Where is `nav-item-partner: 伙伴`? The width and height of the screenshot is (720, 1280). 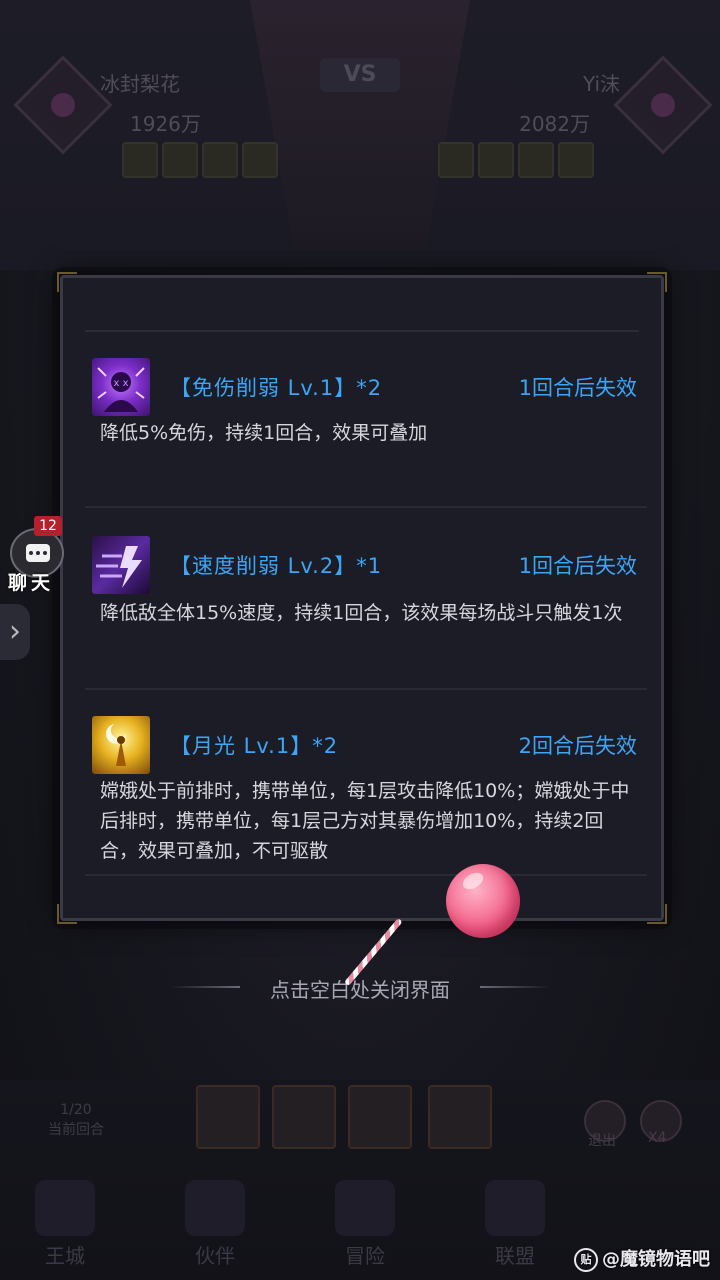
nav-item-partner: 伙伴 is located at coordinates (215, 1225).